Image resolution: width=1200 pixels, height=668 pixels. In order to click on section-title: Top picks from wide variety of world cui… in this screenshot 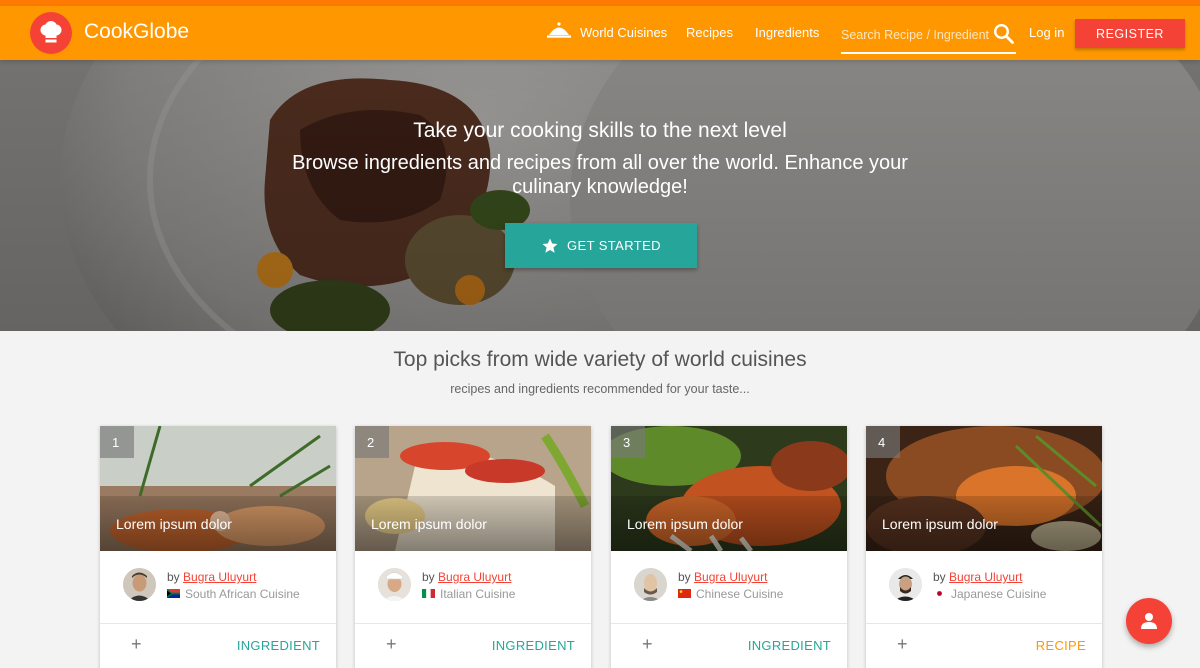, I will do `click(600, 359)`.